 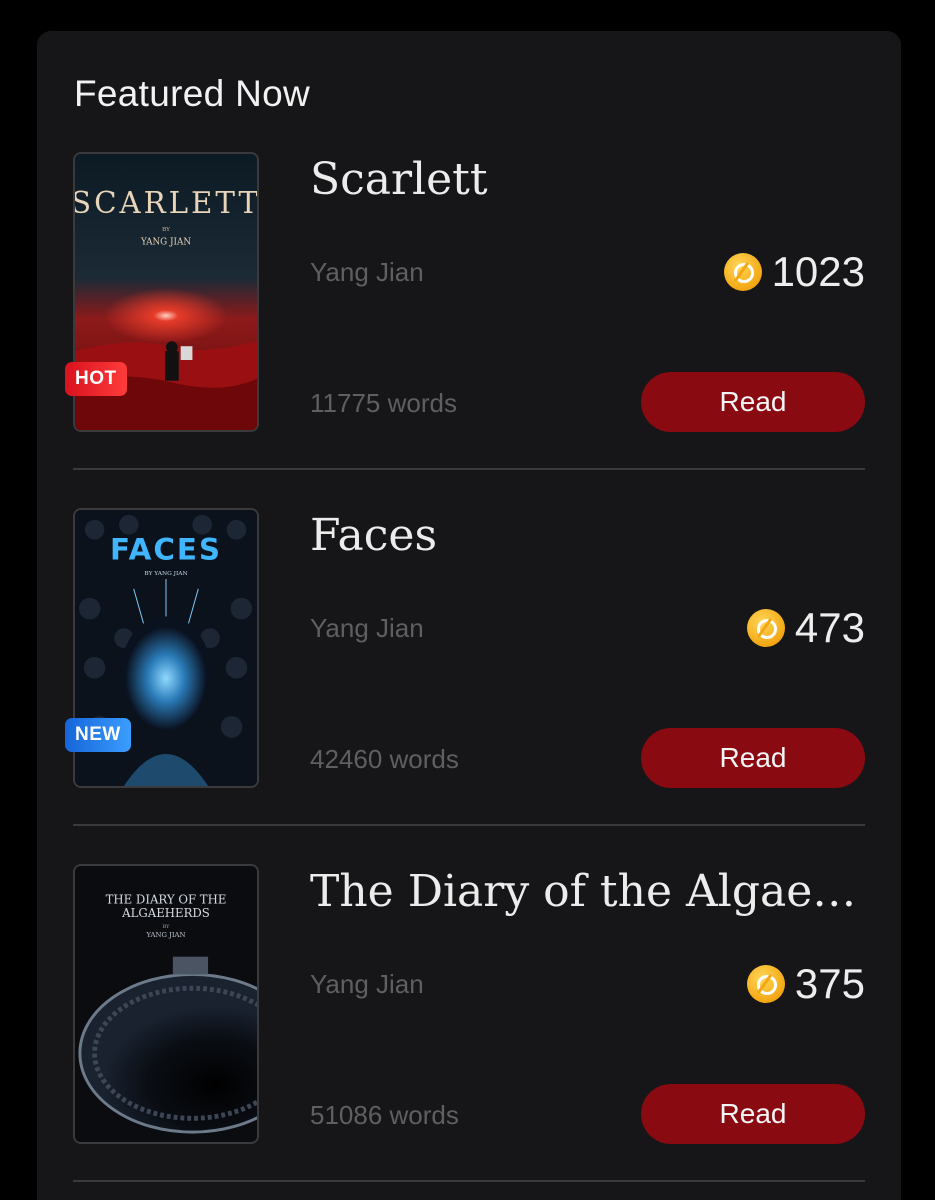 I want to click on cover-art-algaeherds: THE DIARY OF THE ALGAEHERDS BY YANG JIAN, so click(x=166, y=1004).